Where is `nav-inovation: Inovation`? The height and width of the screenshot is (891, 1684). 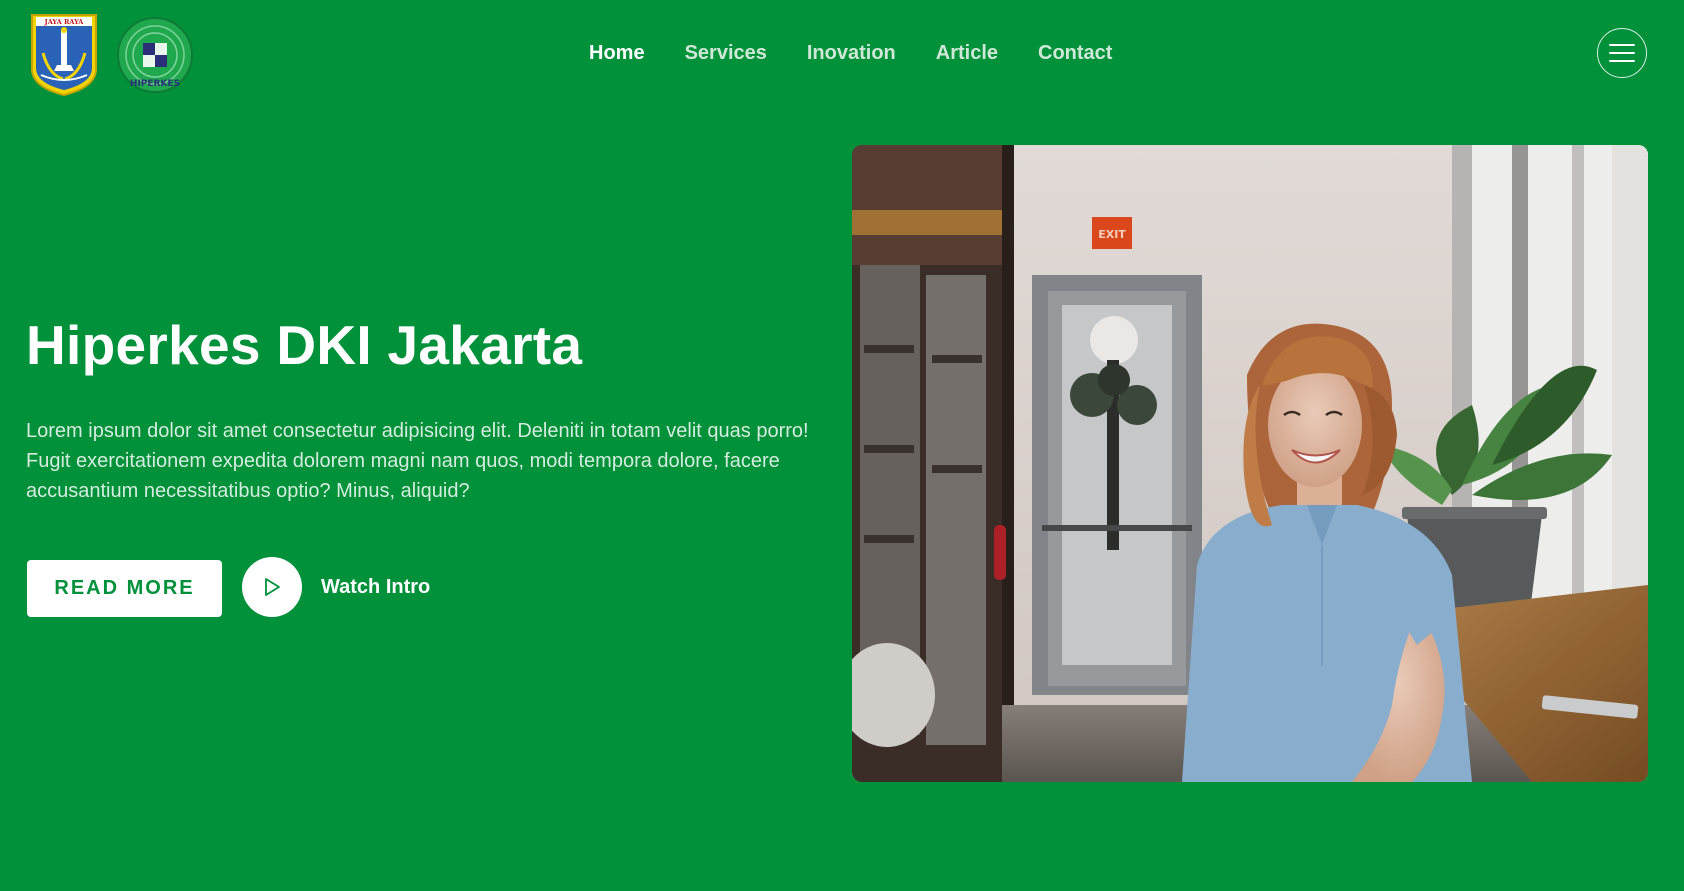
nav-inovation: Inovation is located at coordinates (851, 53).